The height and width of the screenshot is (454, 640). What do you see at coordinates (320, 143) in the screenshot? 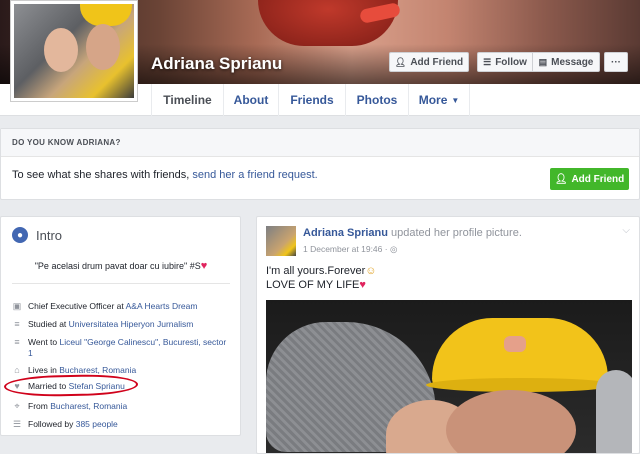
I see `do-you-know-heading: DO YOU KNOW ADRIANA?` at bounding box center [320, 143].